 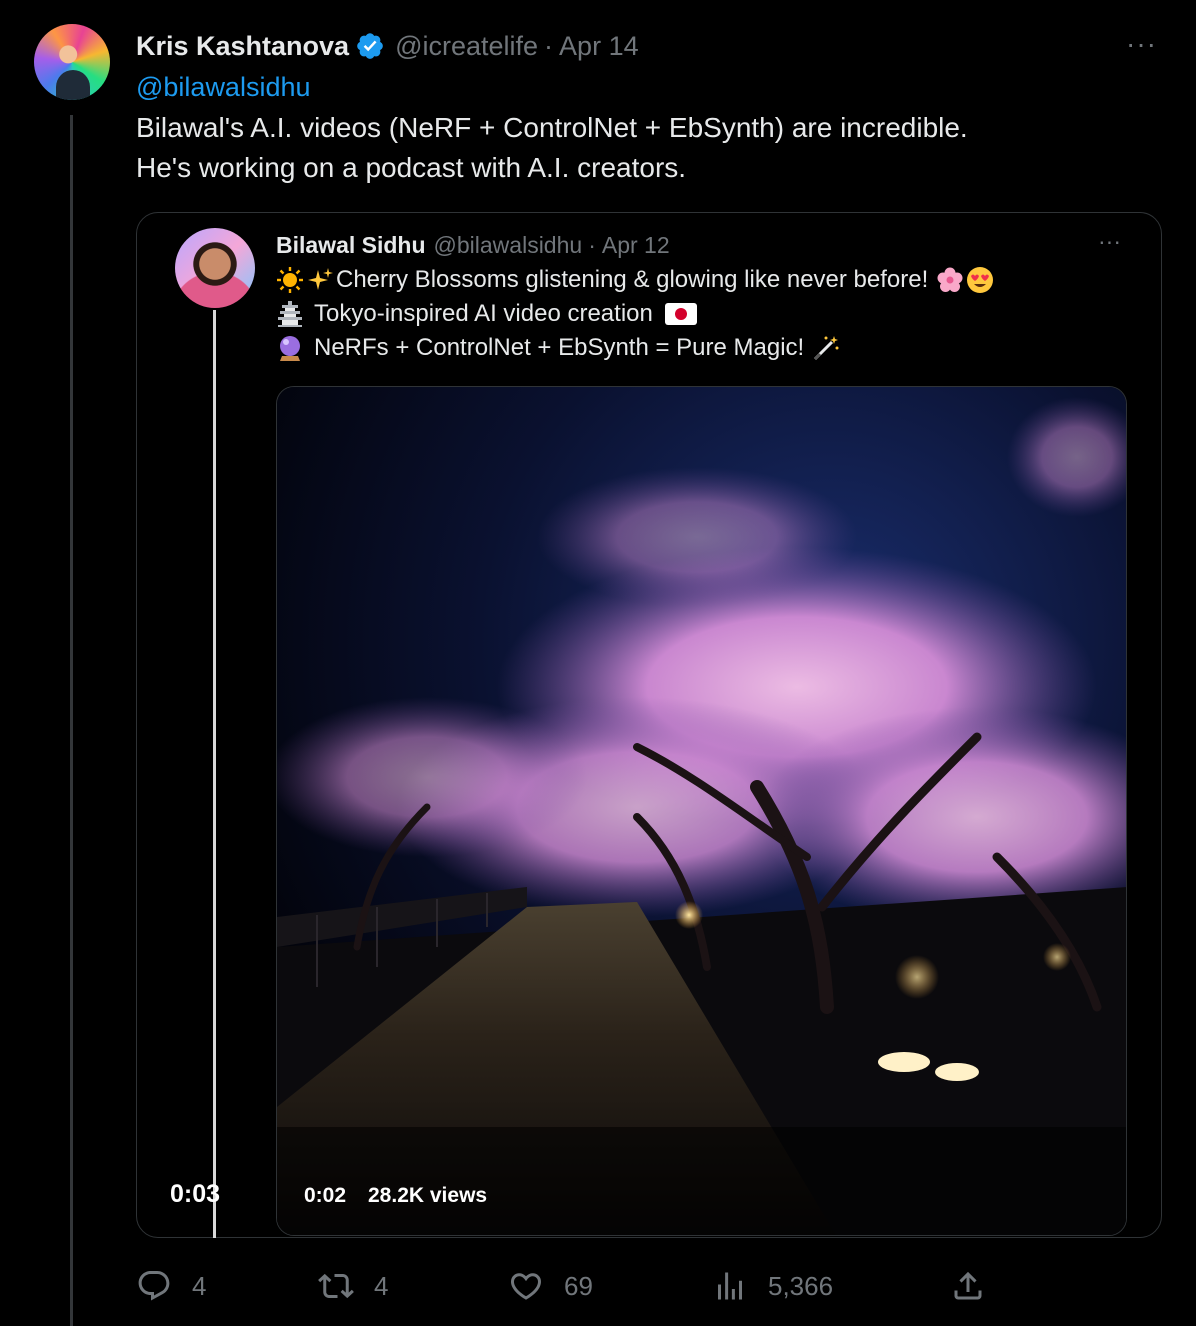 What do you see at coordinates (336, 1286) in the screenshot?
I see `retweet-icon` at bounding box center [336, 1286].